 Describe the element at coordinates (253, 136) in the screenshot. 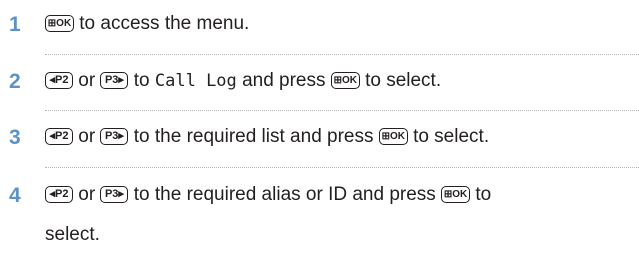

I see `step-description: to the required list and press` at that location.